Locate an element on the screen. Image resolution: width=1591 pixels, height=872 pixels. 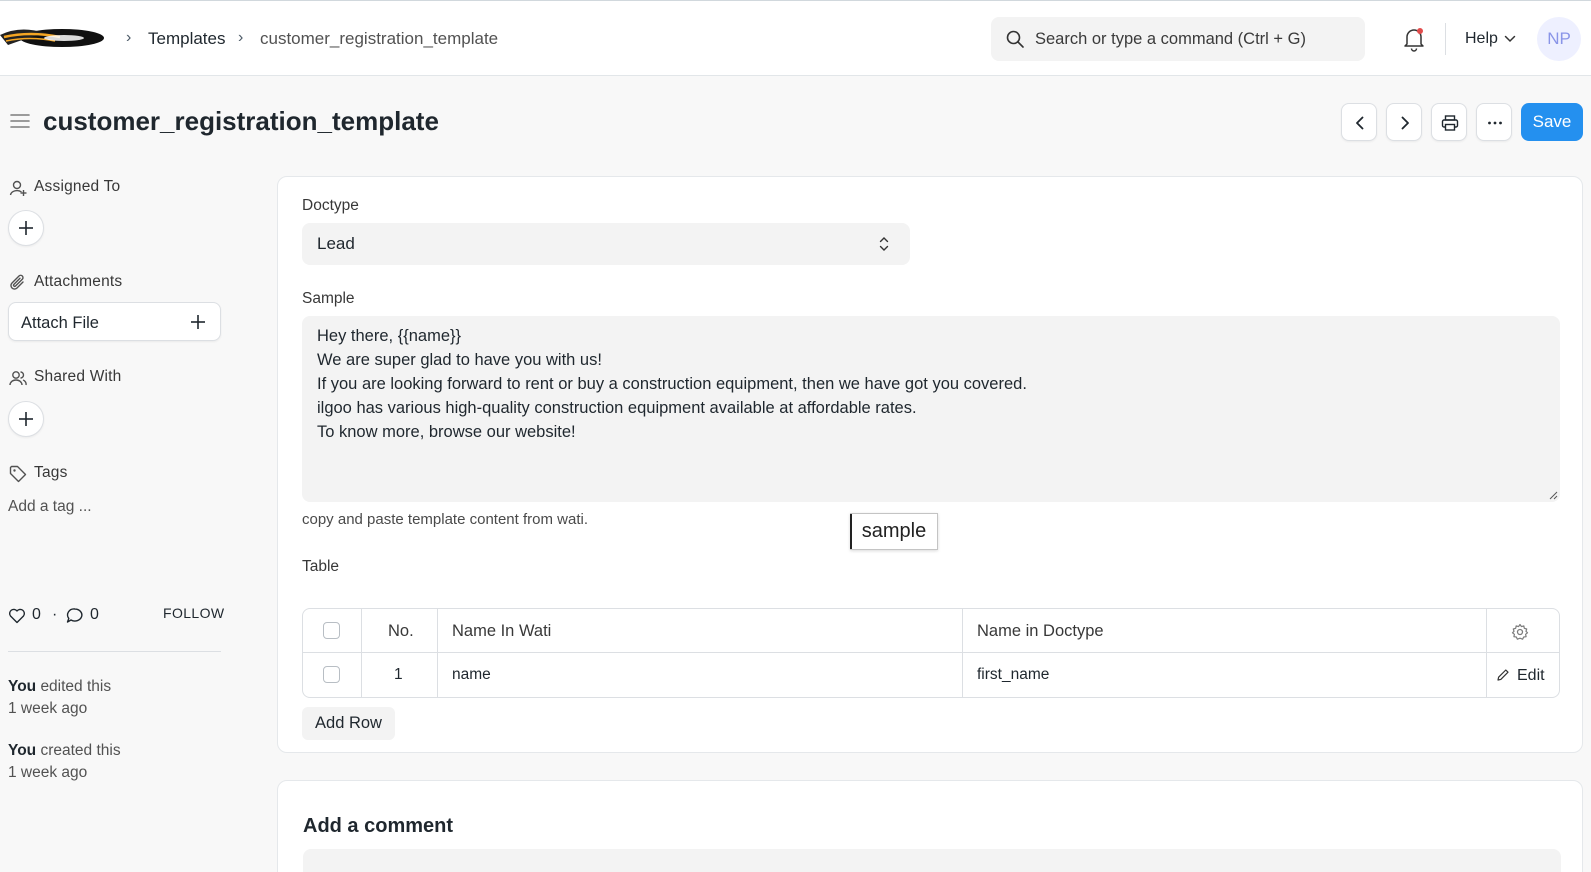
timeline-item: You edited this 1 week ago is located at coordinates (59, 698).